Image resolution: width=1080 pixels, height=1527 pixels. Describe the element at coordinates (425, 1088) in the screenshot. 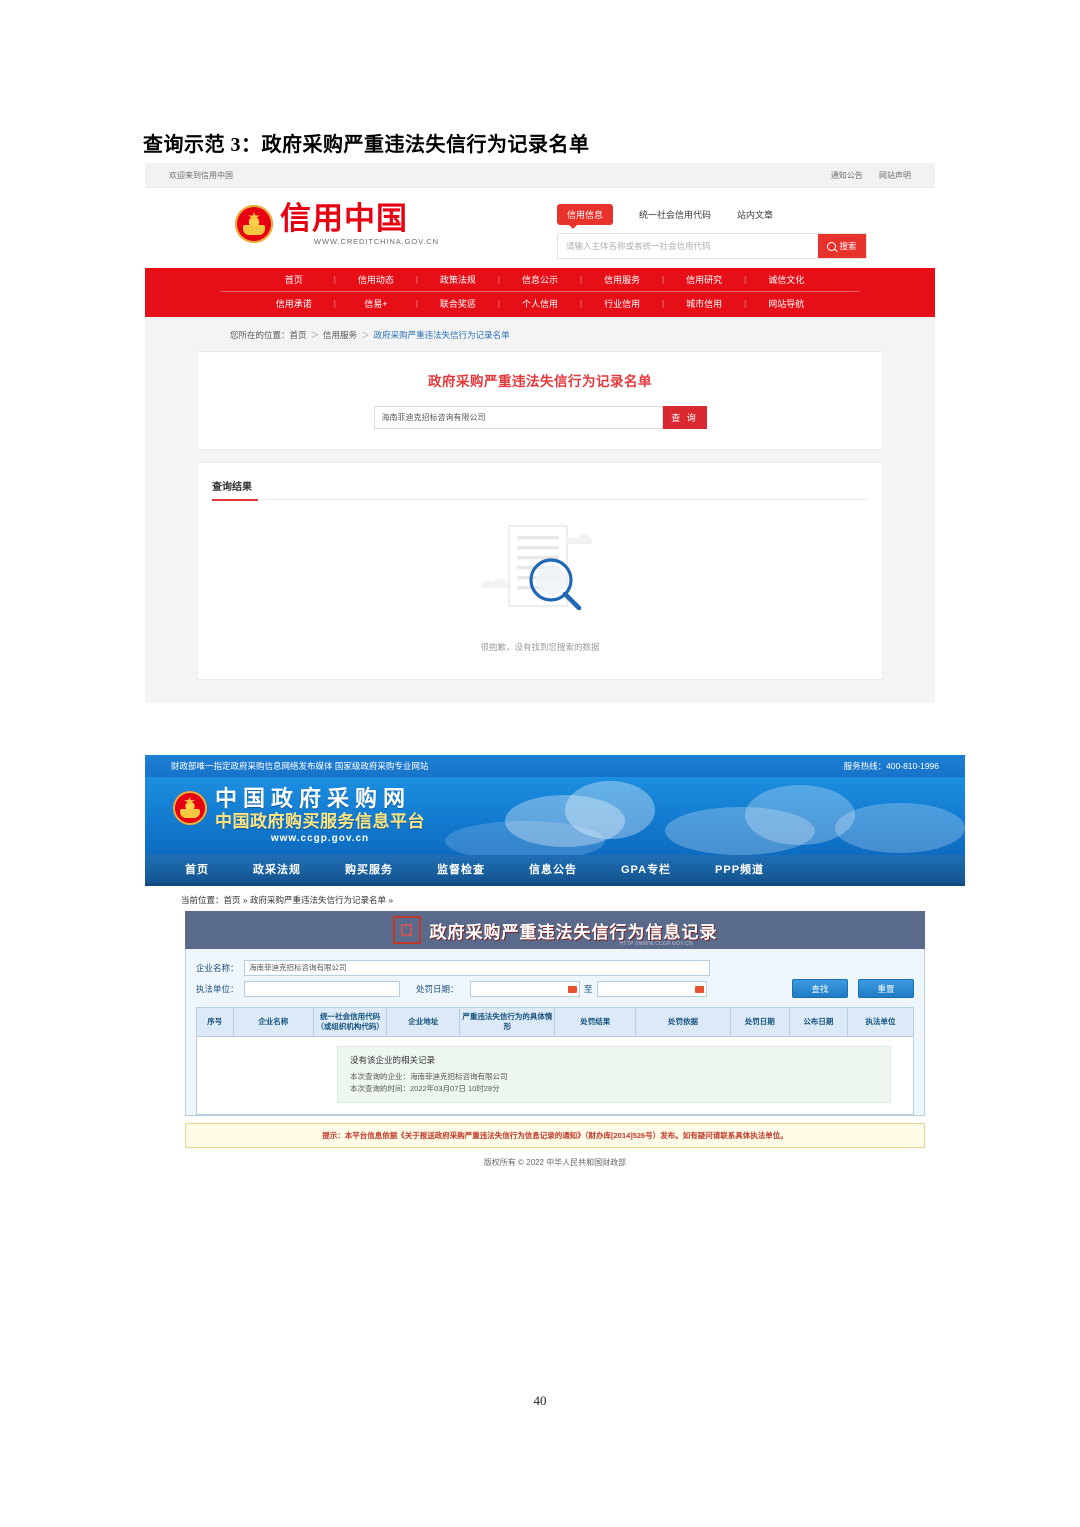

I see `queried-time: 本次查询的时间：2022年03月07日 10时28分` at that location.